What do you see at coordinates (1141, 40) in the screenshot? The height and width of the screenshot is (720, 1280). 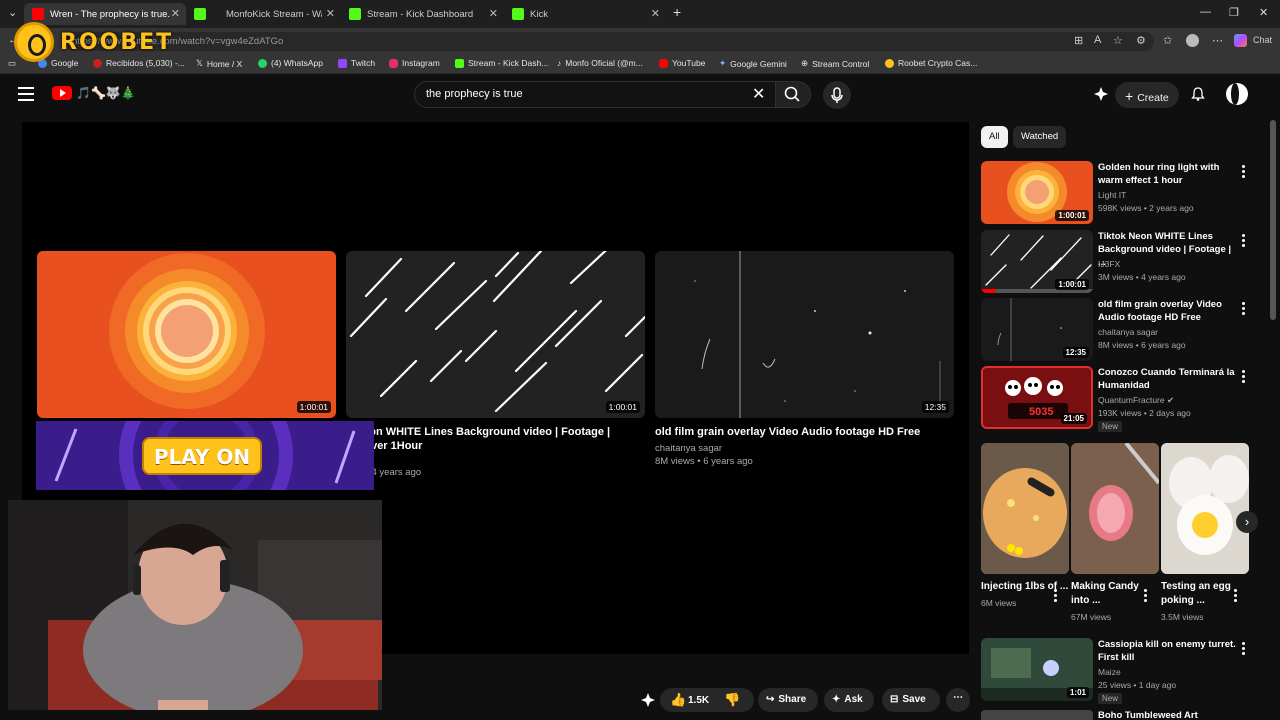 I see `extensions-icon: ⚙` at bounding box center [1141, 40].